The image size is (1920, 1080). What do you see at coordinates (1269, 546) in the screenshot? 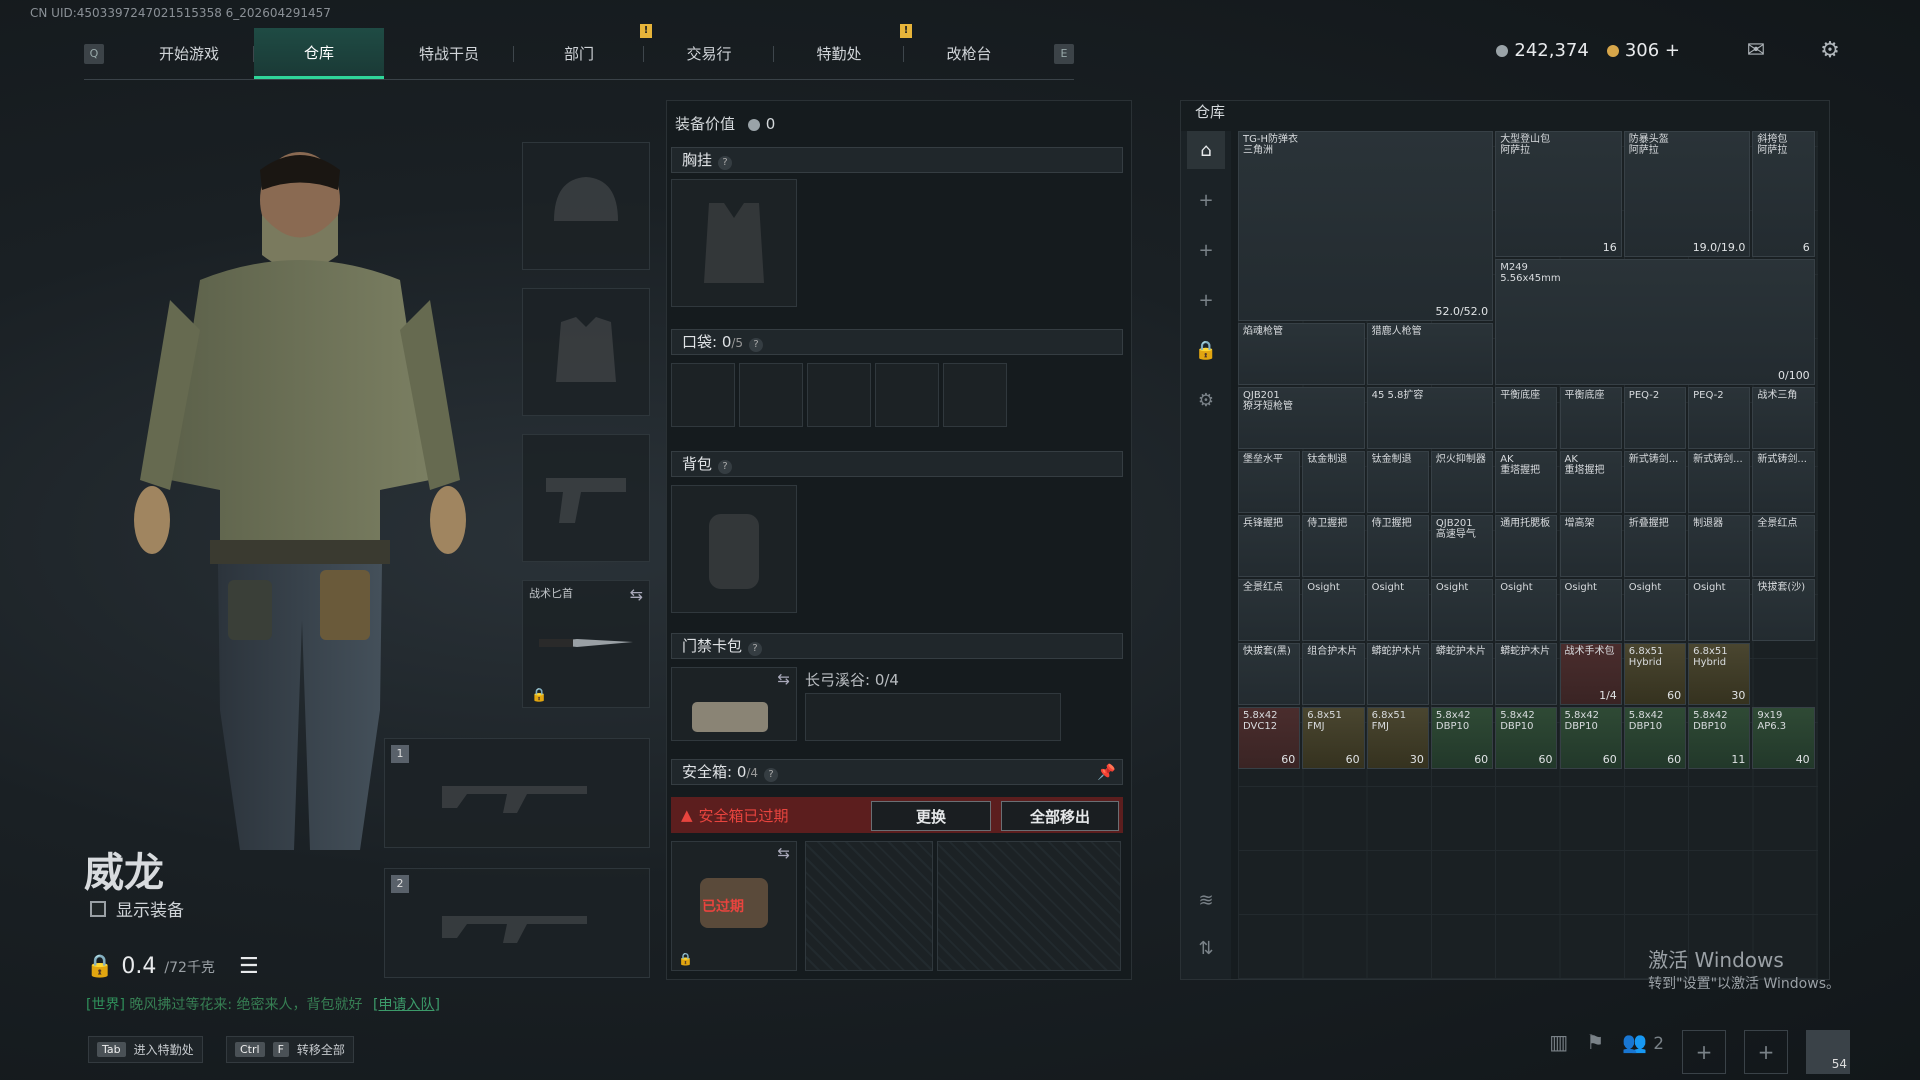
I see `warehouse-item: 兵锋握把` at bounding box center [1269, 546].